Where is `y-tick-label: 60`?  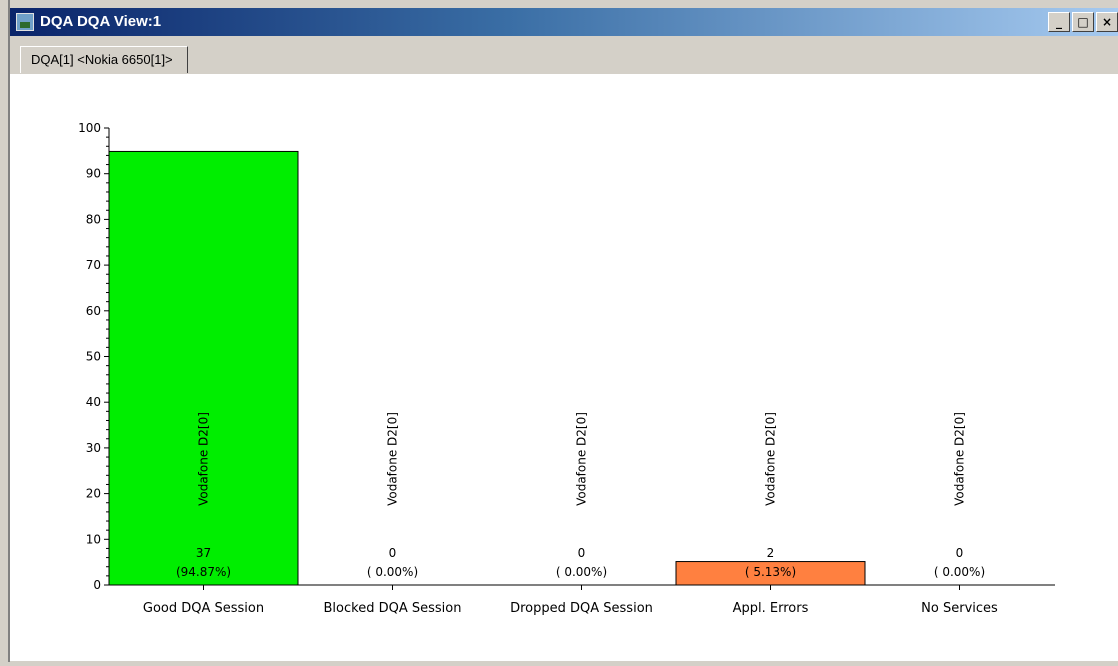 y-tick-label: 60 is located at coordinates (93, 311).